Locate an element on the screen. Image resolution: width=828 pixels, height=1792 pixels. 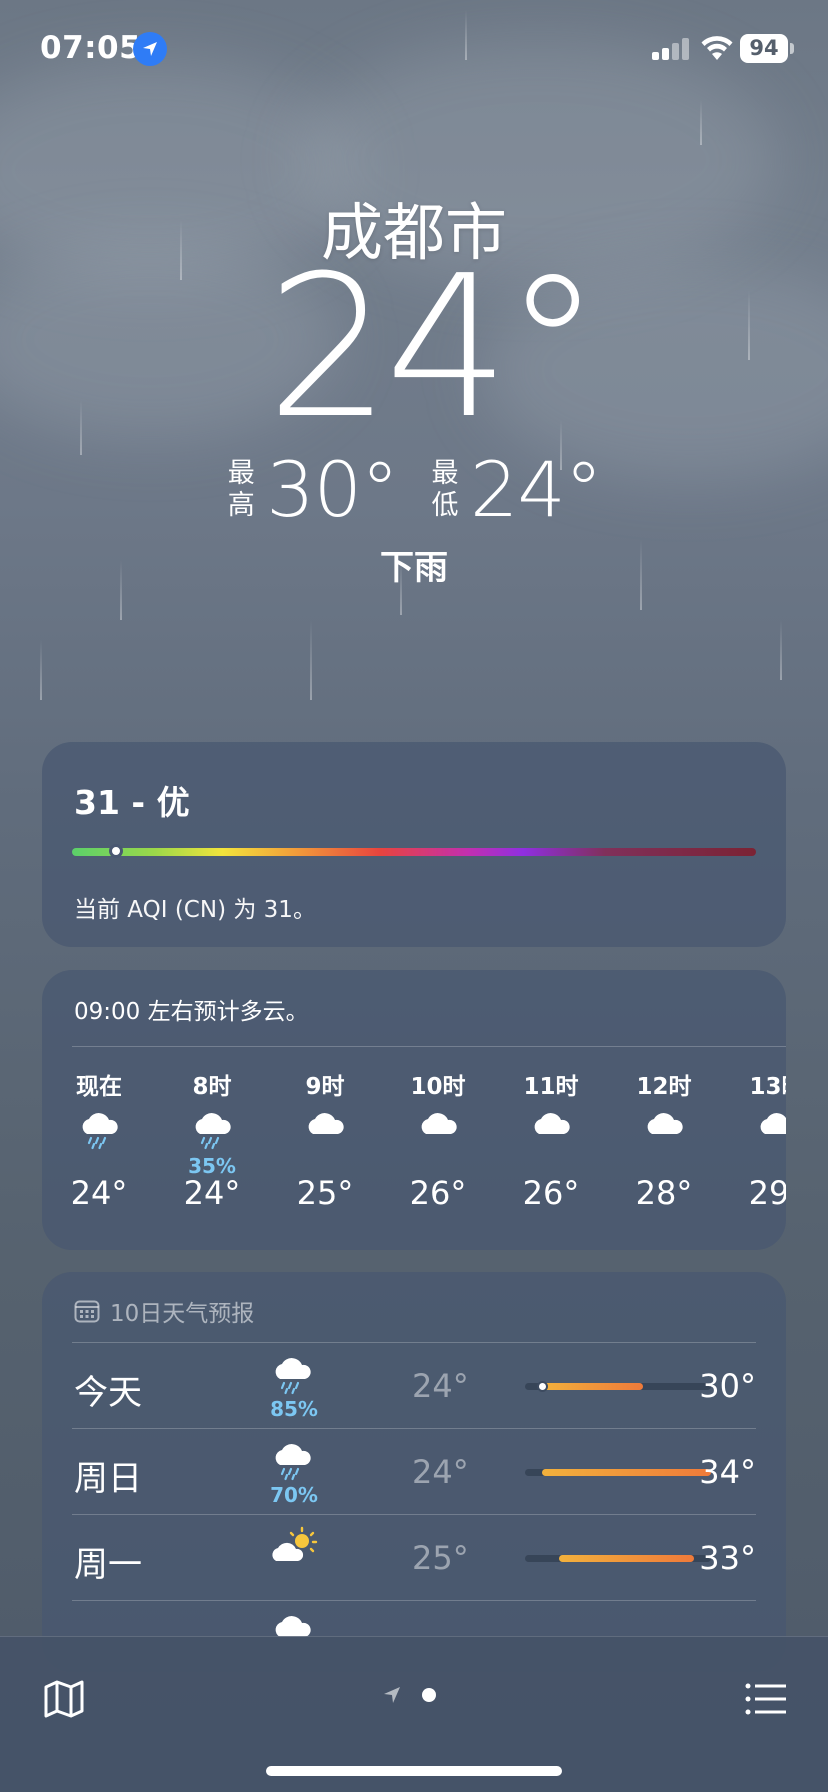
rain-cloud-icon is located at coordinates (99, 1136).